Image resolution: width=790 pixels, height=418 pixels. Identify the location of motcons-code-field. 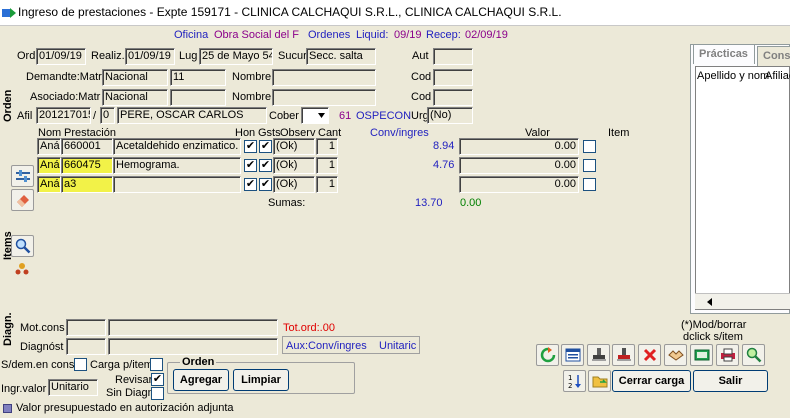
(86, 327).